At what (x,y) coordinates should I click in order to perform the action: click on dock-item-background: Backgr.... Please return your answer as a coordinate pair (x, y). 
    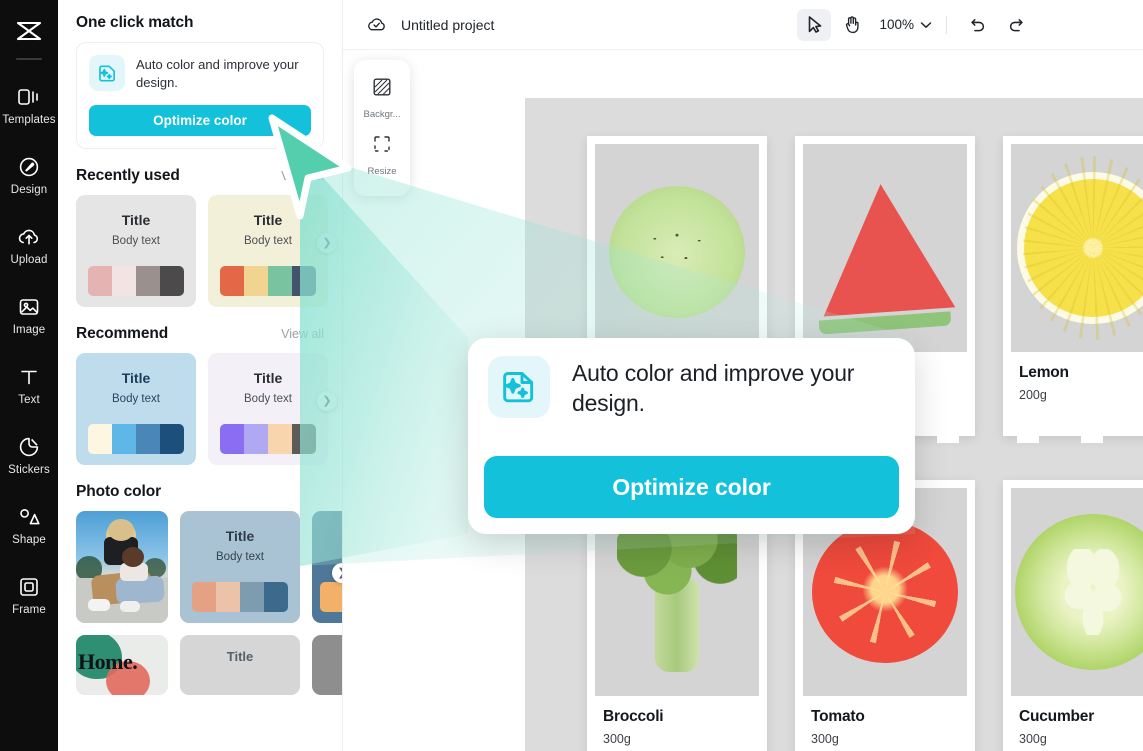
    Looking at the image, I should click on (382, 98).